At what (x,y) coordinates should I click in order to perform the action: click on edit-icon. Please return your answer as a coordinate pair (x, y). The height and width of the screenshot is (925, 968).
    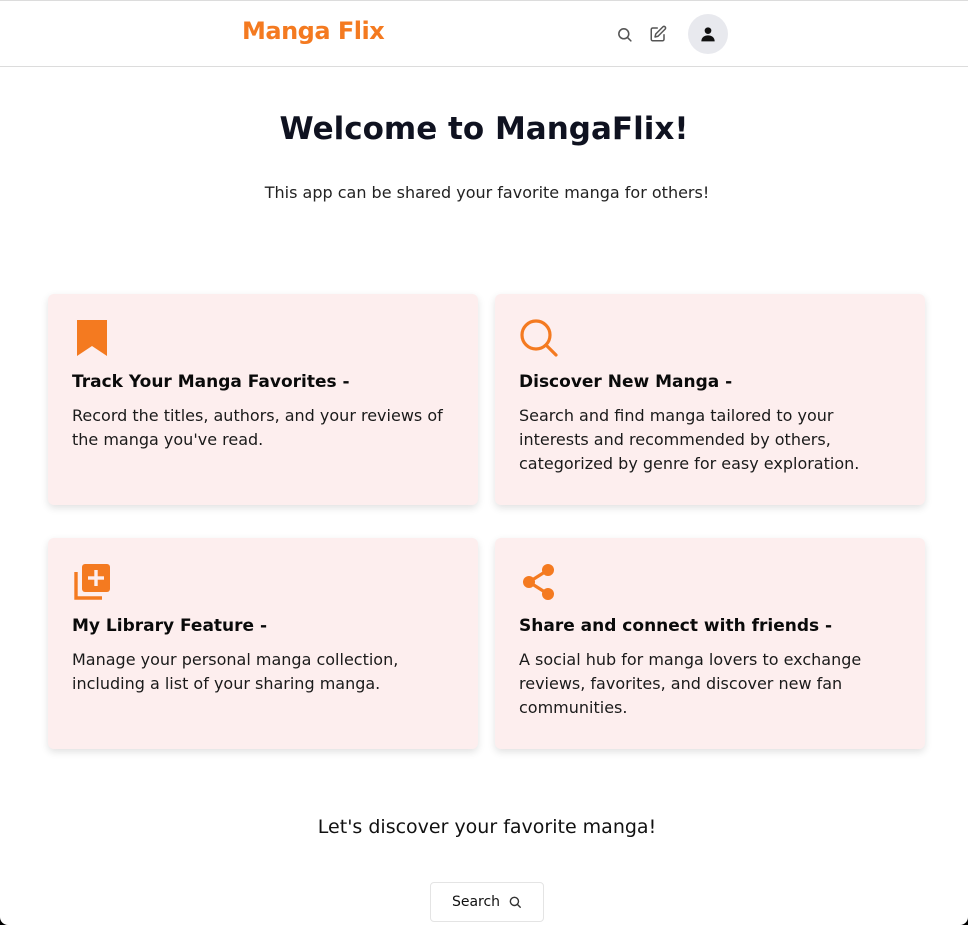
    Looking at the image, I should click on (658, 34).